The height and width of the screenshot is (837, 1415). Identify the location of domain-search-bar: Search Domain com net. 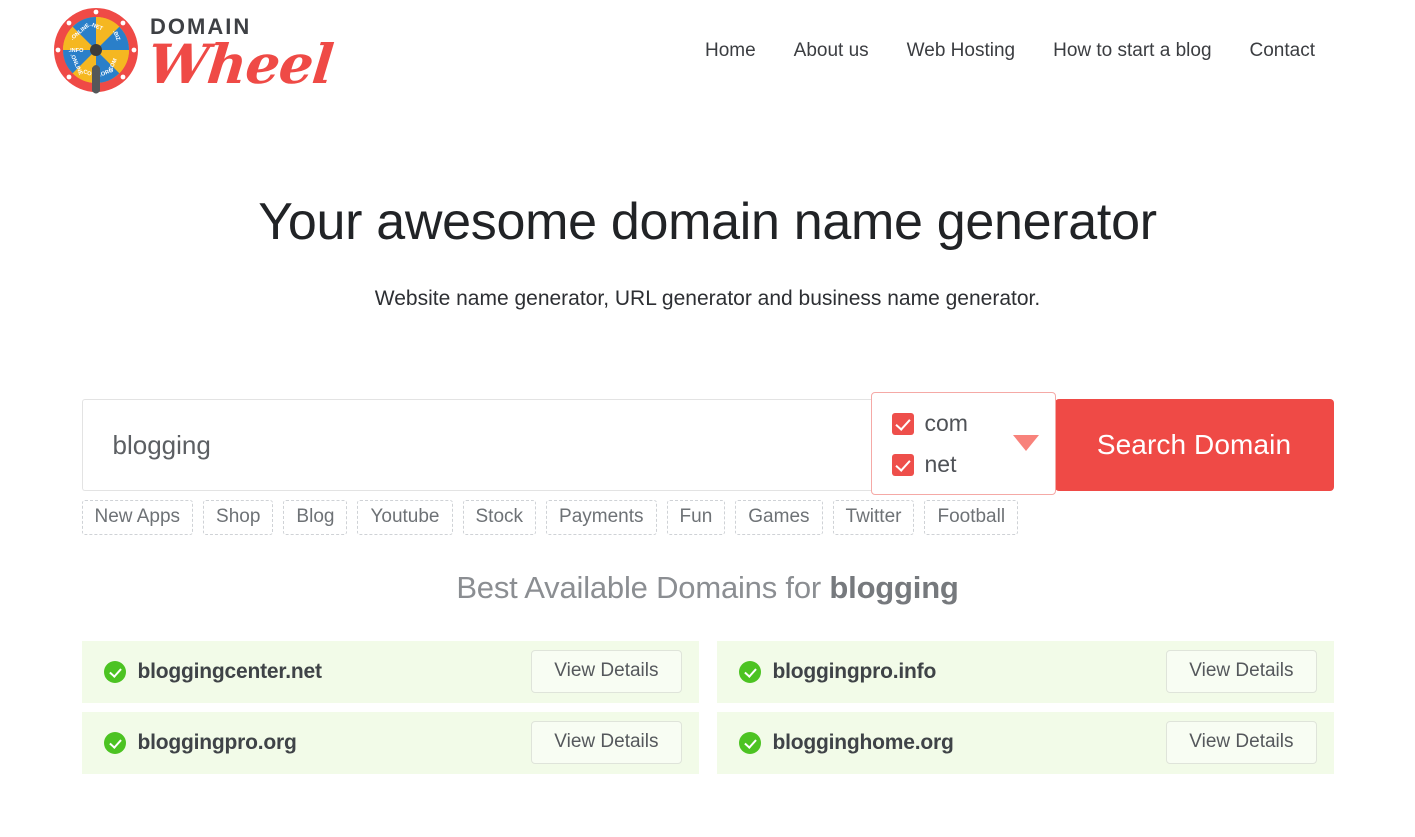
(707, 444).